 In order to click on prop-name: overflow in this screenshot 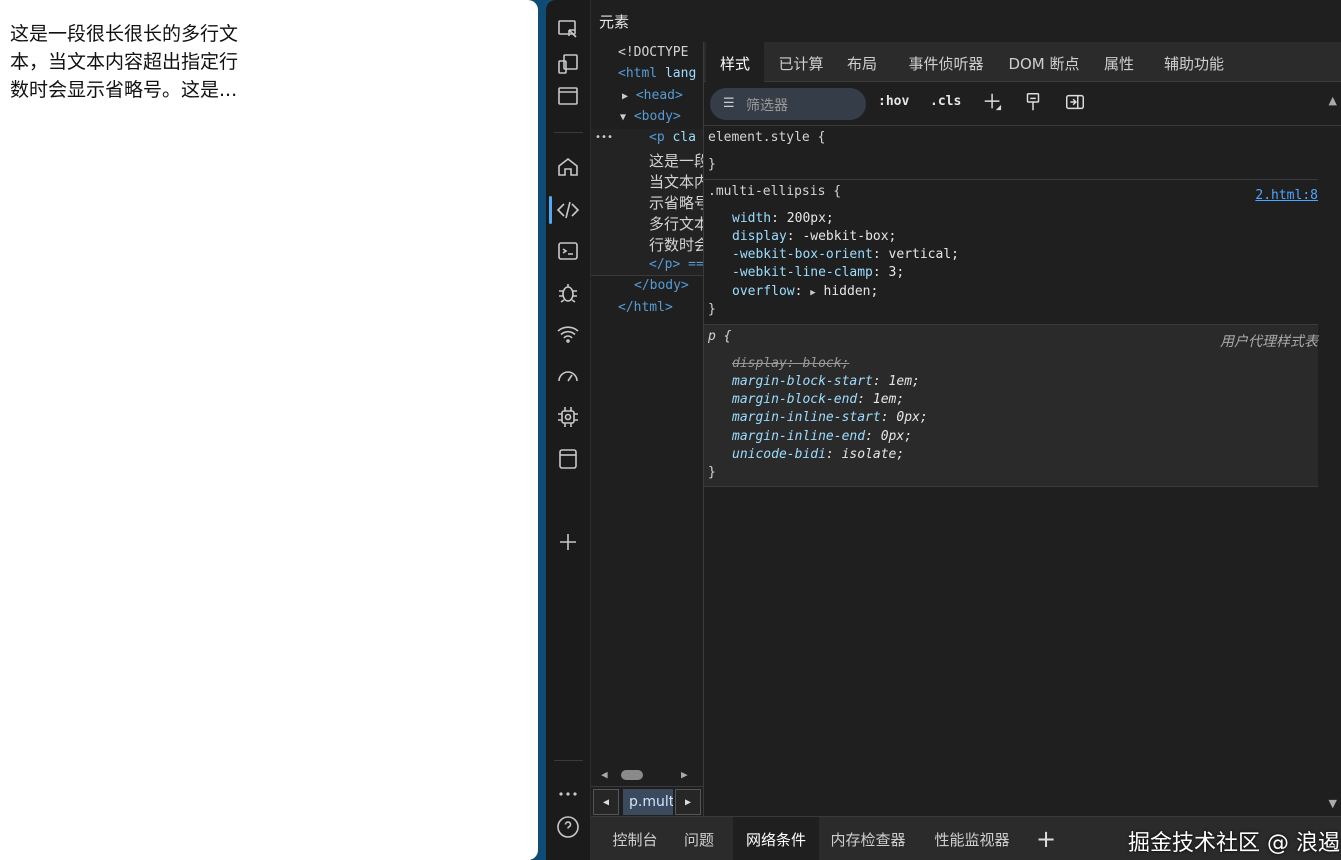, I will do `click(763, 291)`.